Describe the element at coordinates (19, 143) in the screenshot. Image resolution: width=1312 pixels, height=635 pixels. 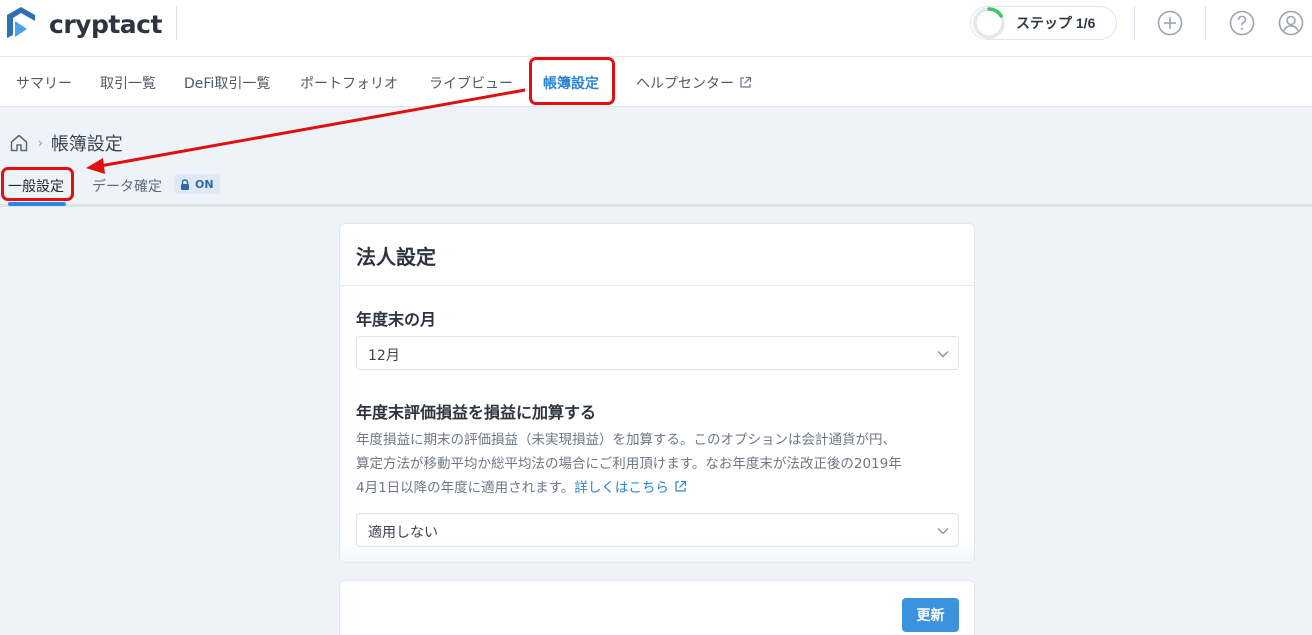
I see `home-icon` at that location.